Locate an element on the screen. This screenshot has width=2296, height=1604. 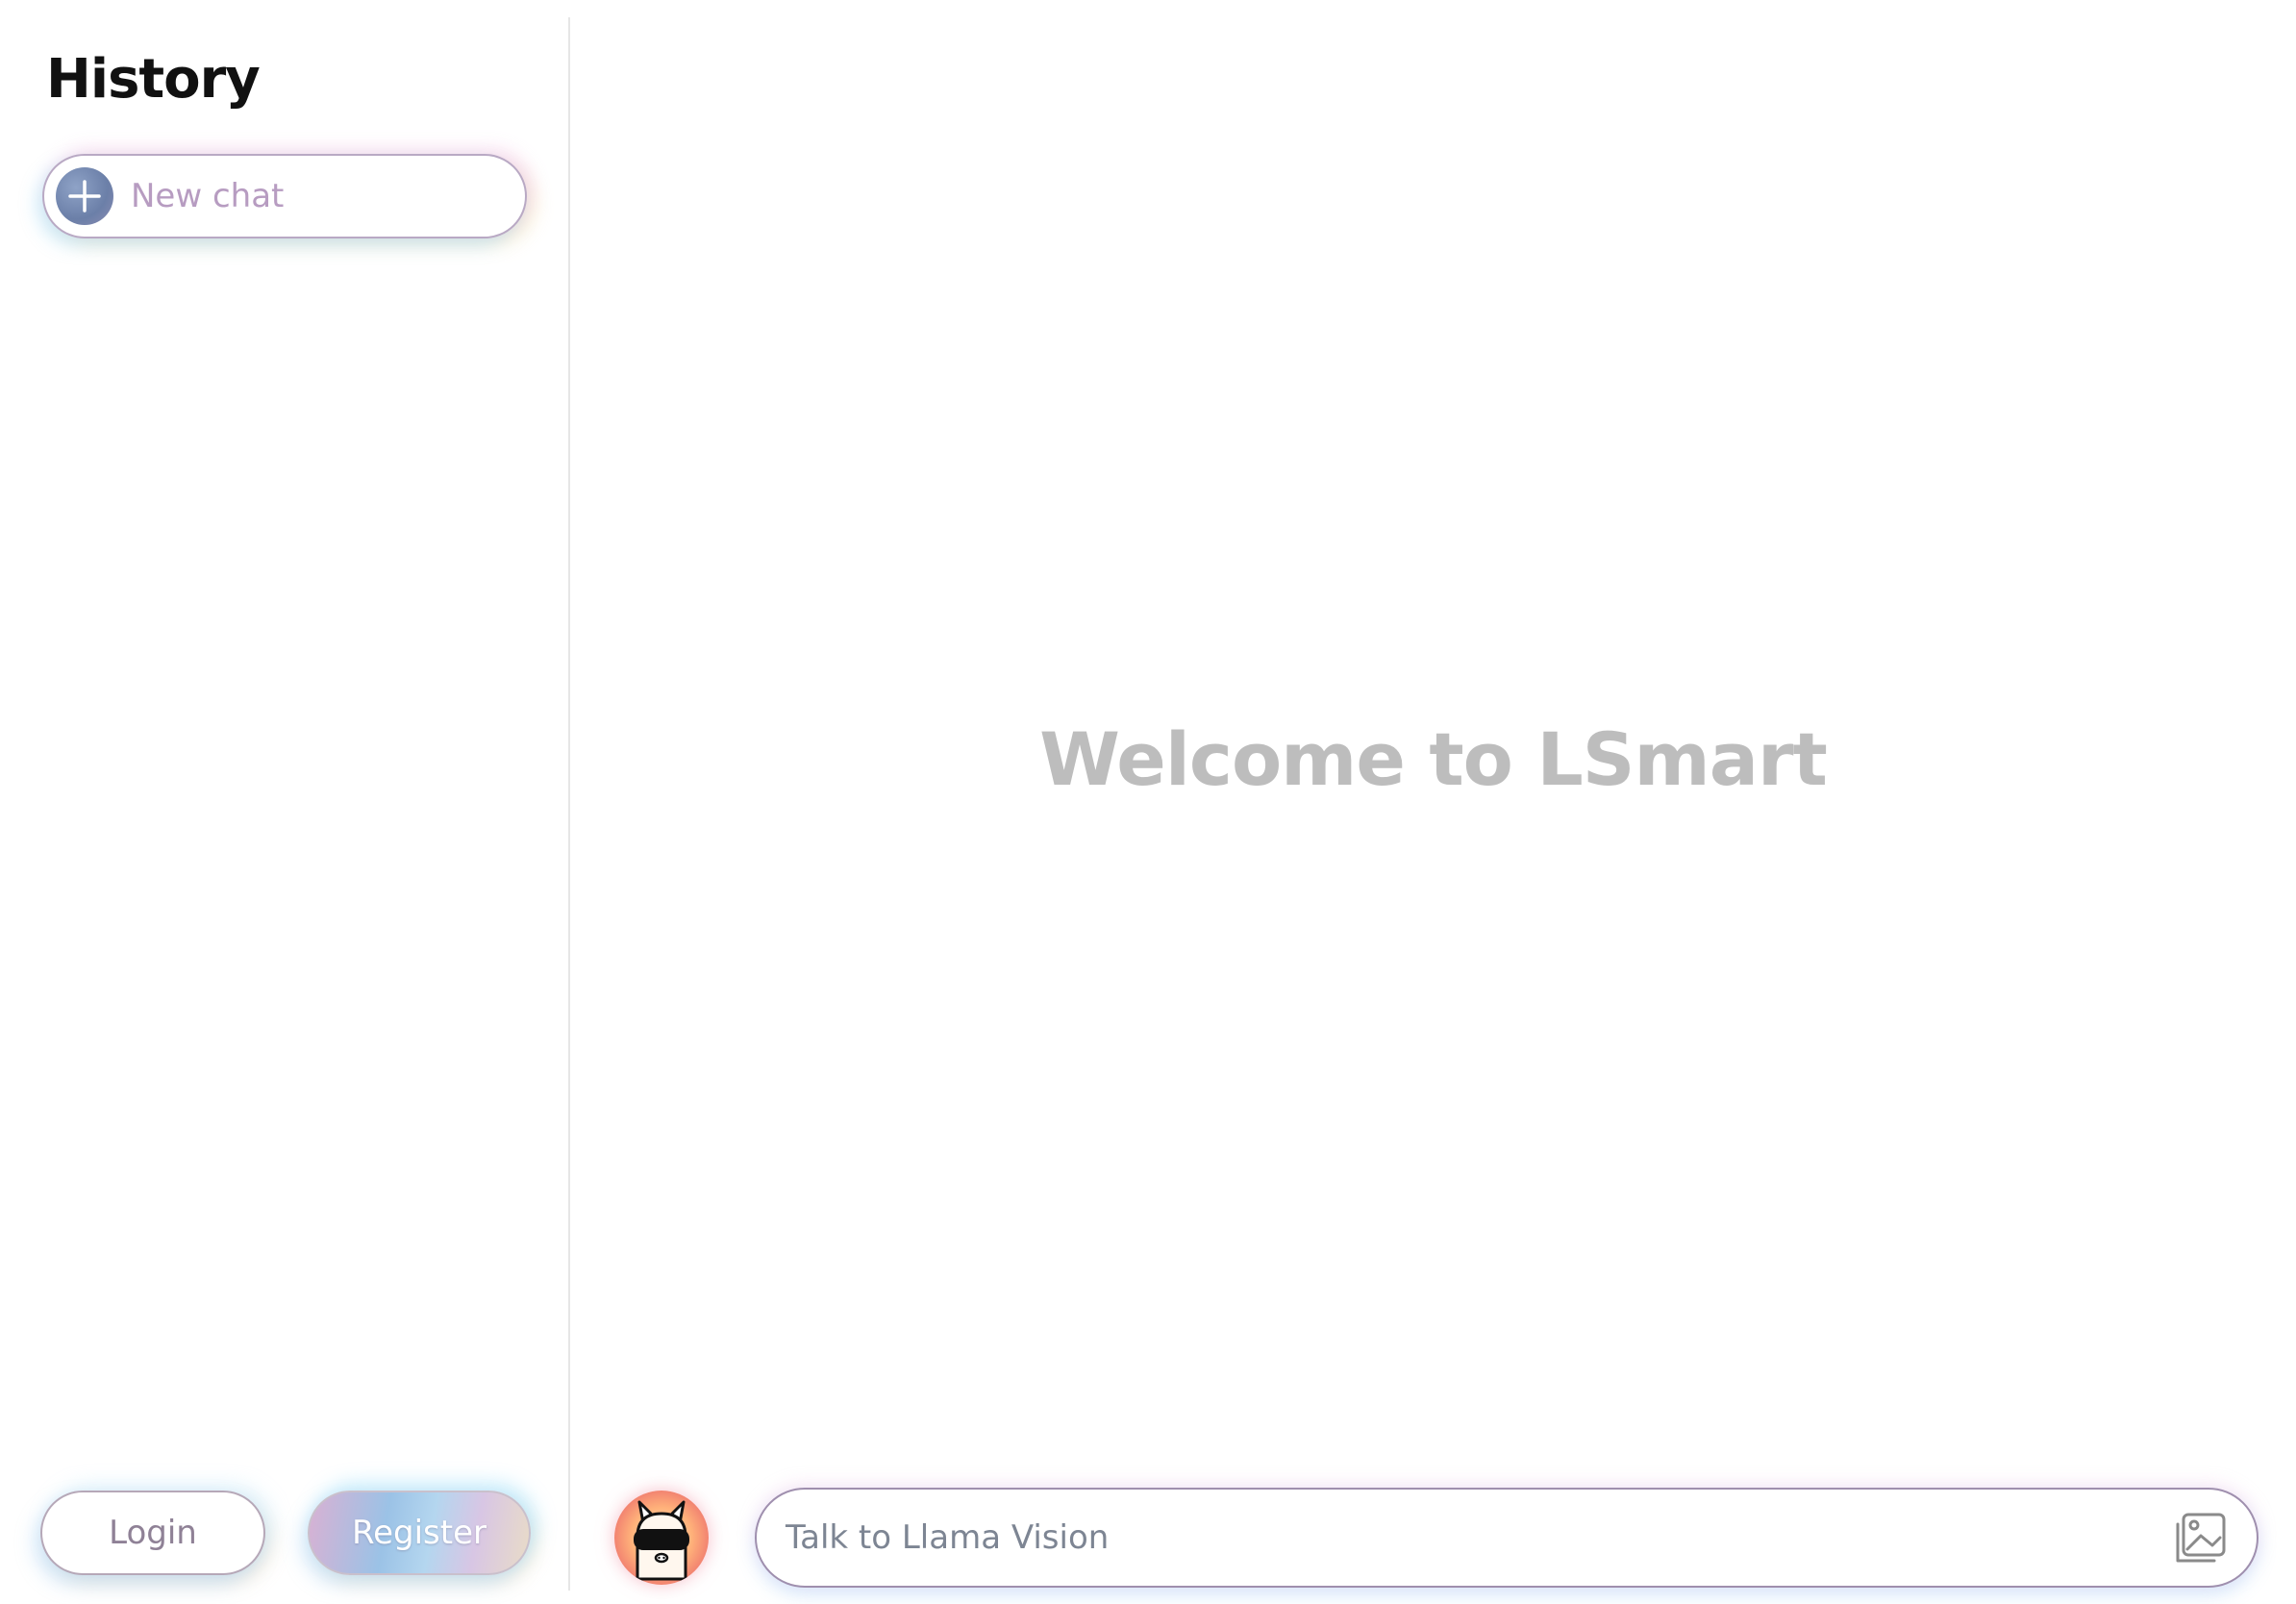
login-label: Login is located at coordinates (153, 1533).